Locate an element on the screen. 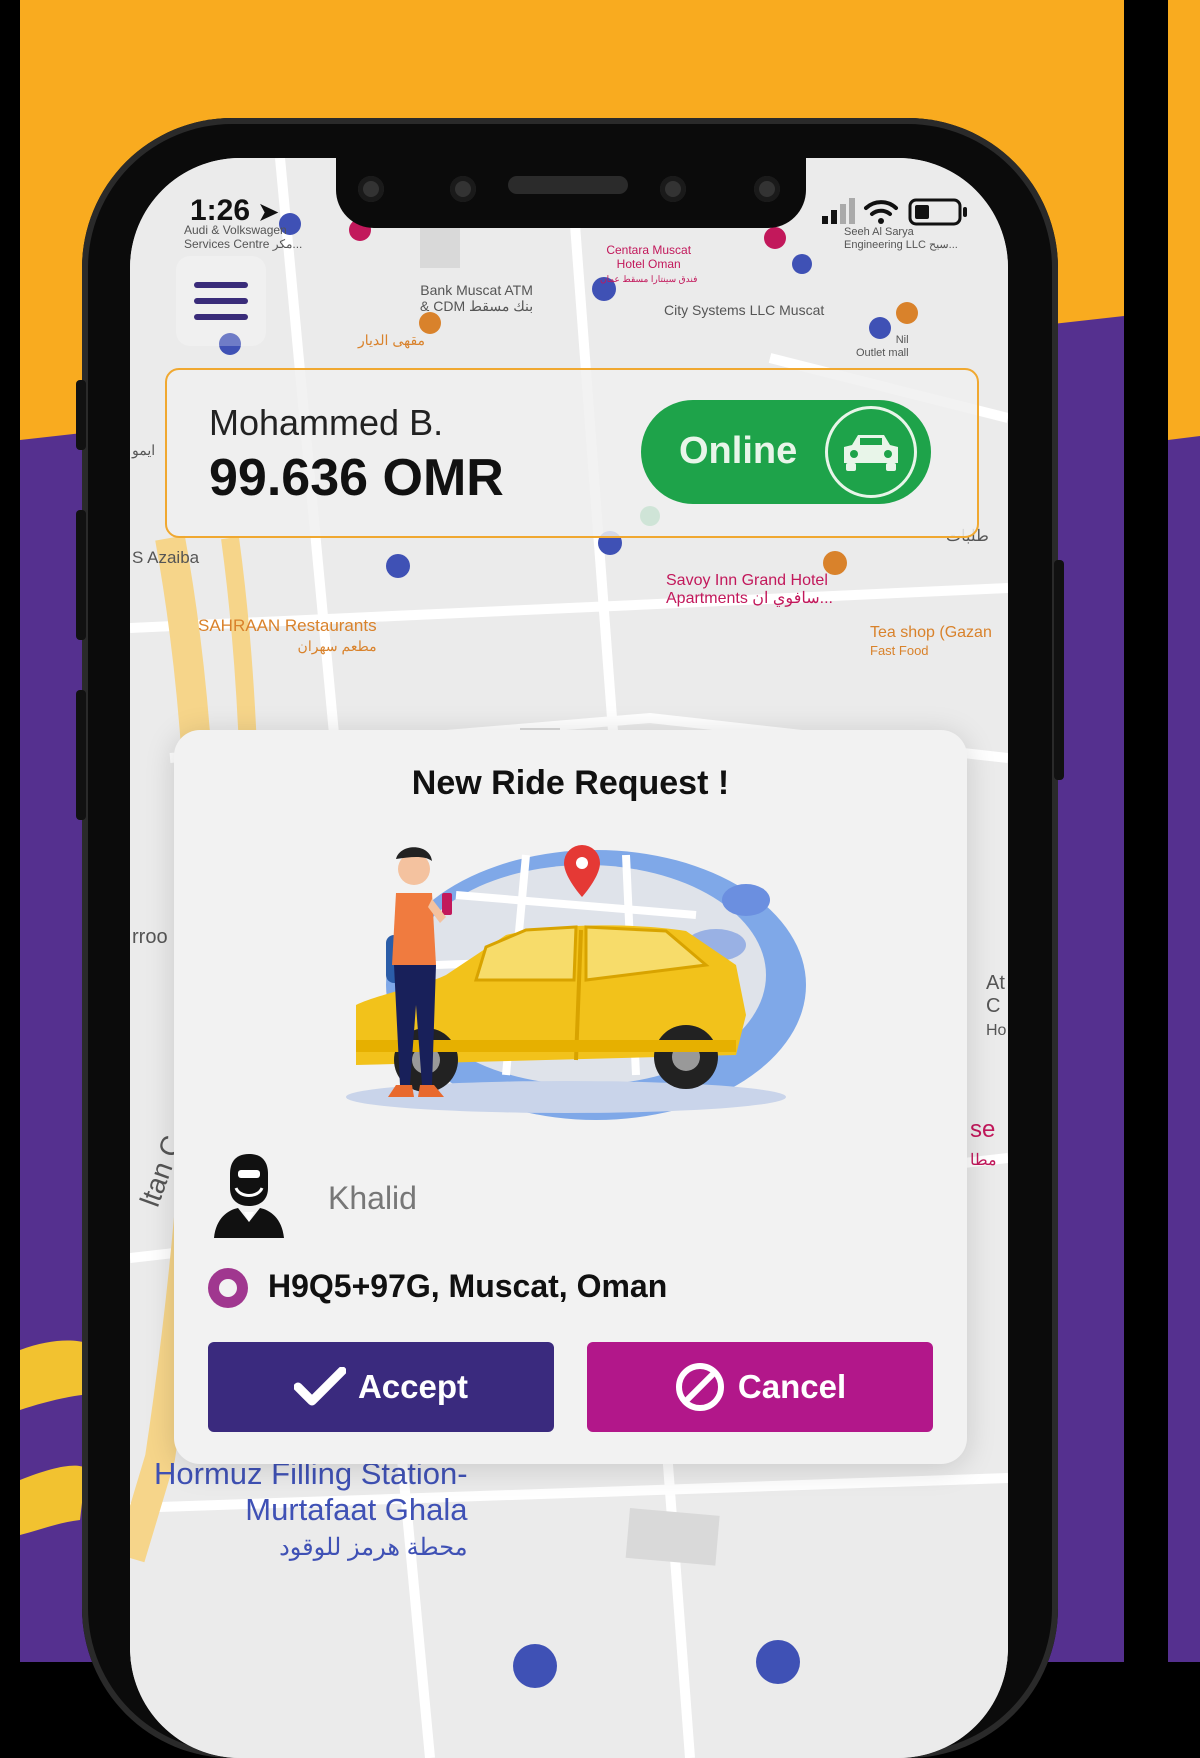 This screenshot has height=1758, width=1200. pickup-location: H9Q5+97G, Muscat, Oman is located at coordinates (468, 1286).